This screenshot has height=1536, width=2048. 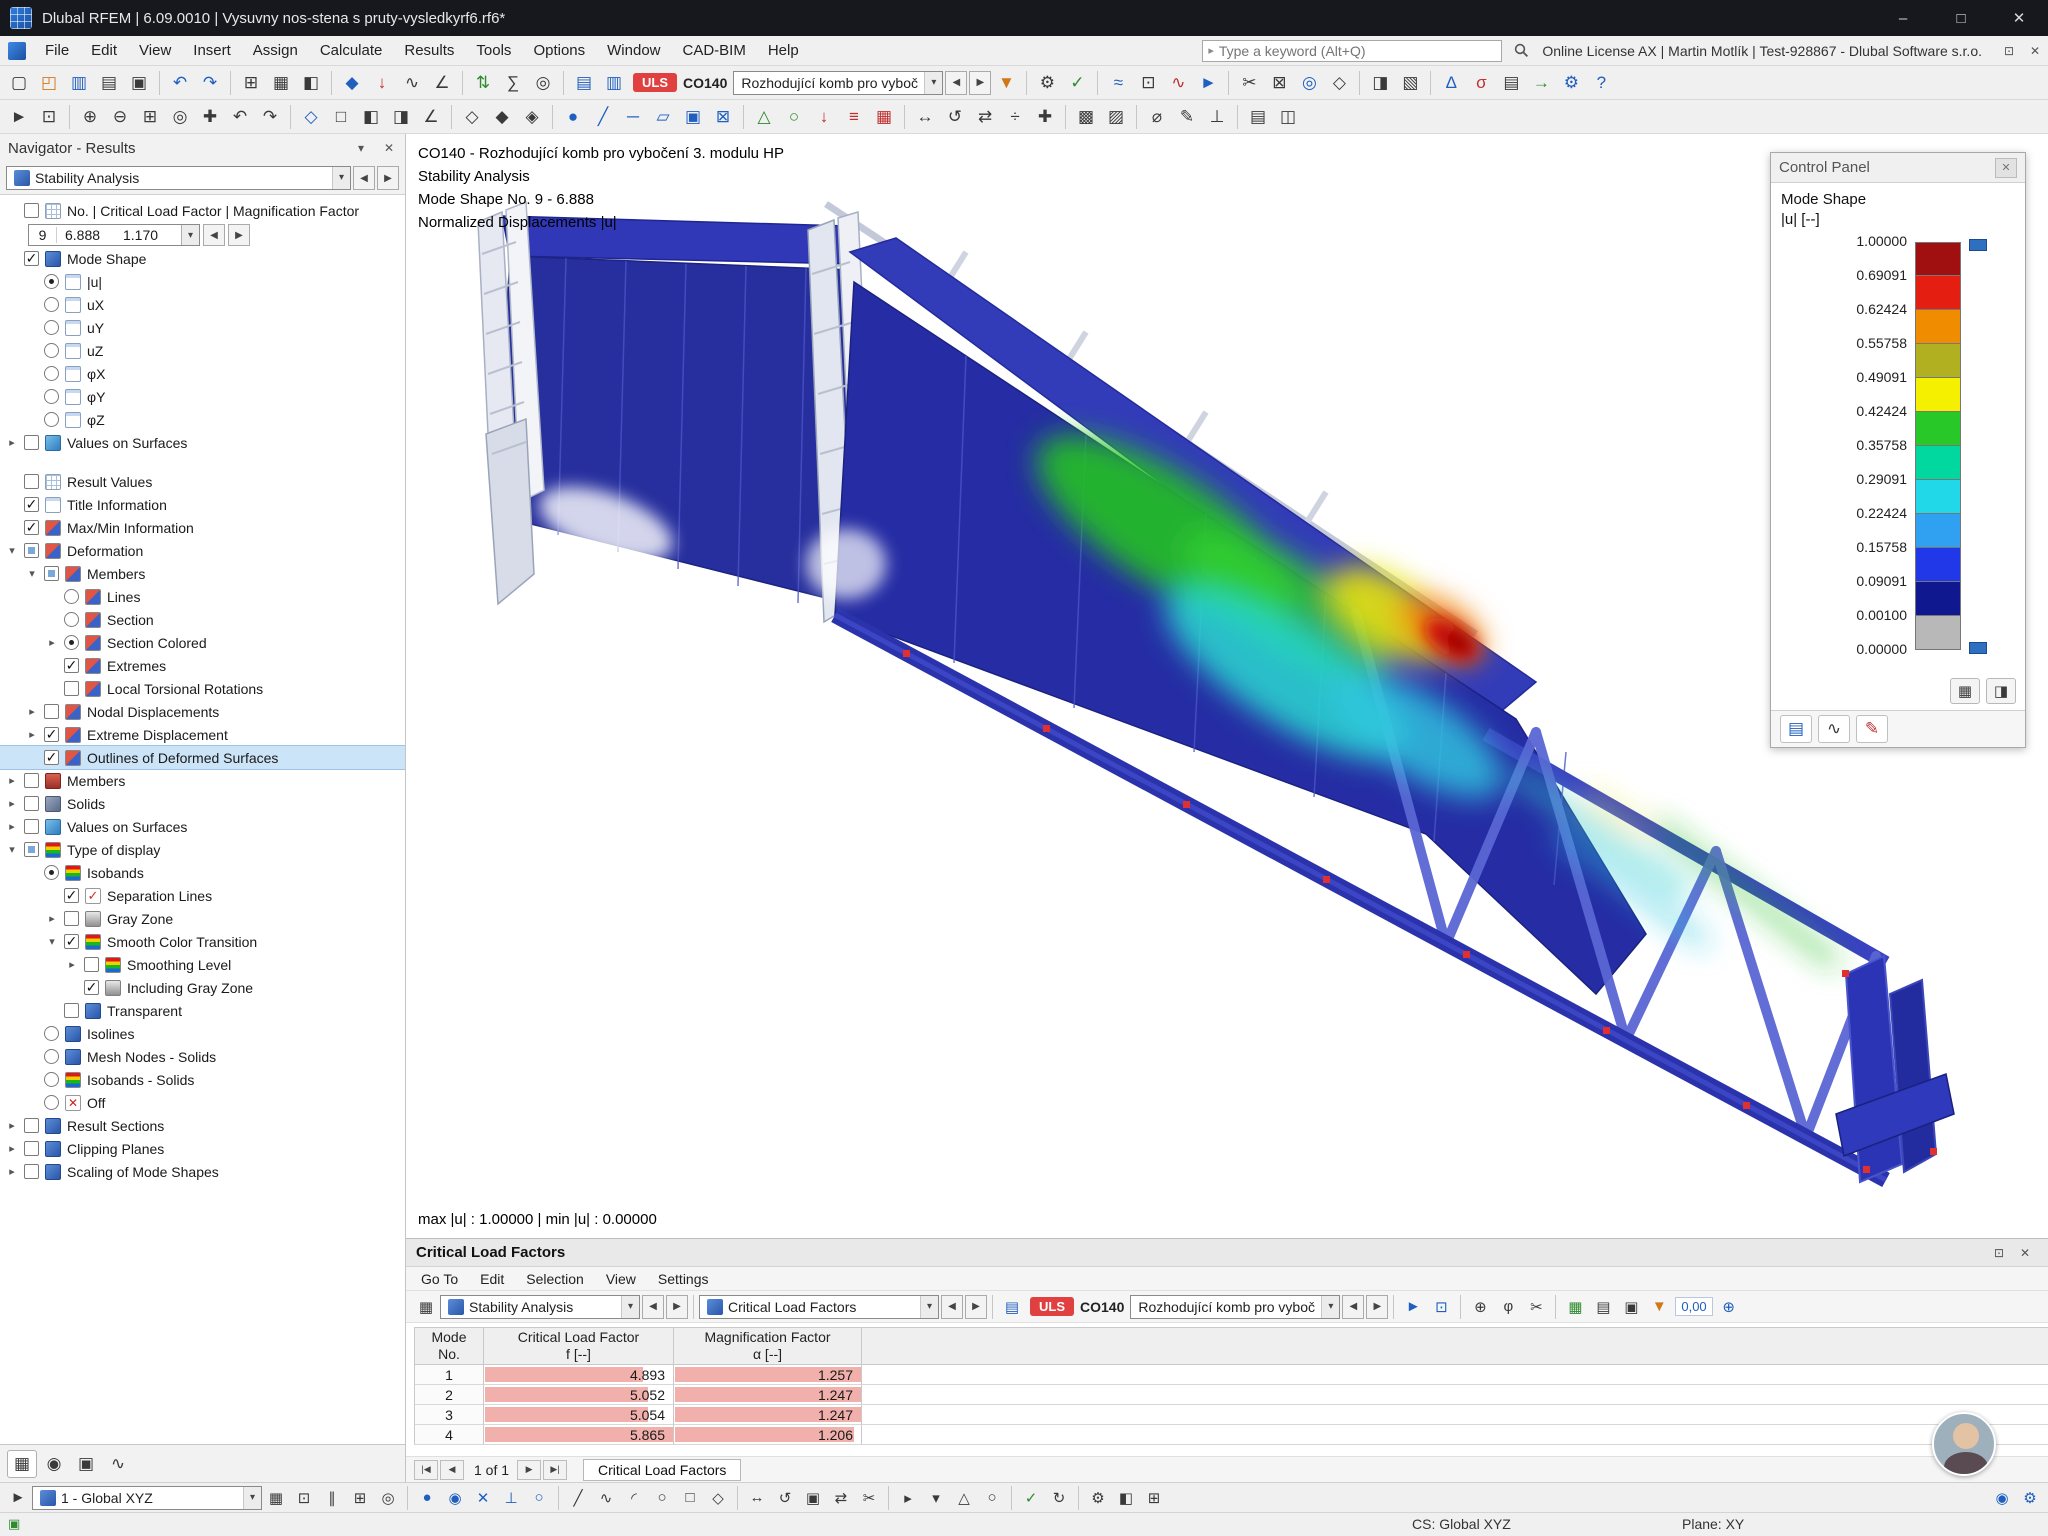 What do you see at coordinates (783, 51) in the screenshot?
I see `menu-help: Help` at bounding box center [783, 51].